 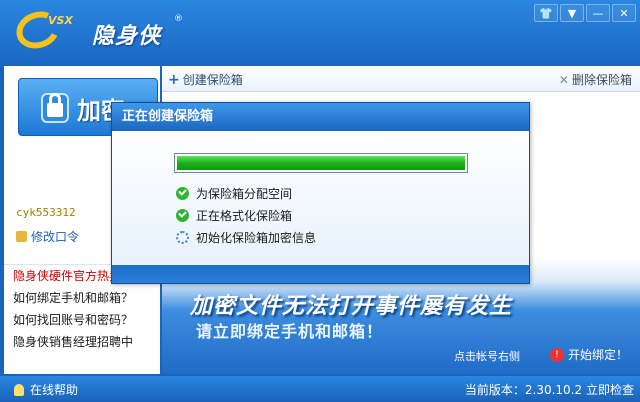 What do you see at coordinates (55, 108) in the screenshot?
I see `lock-icon` at bounding box center [55, 108].